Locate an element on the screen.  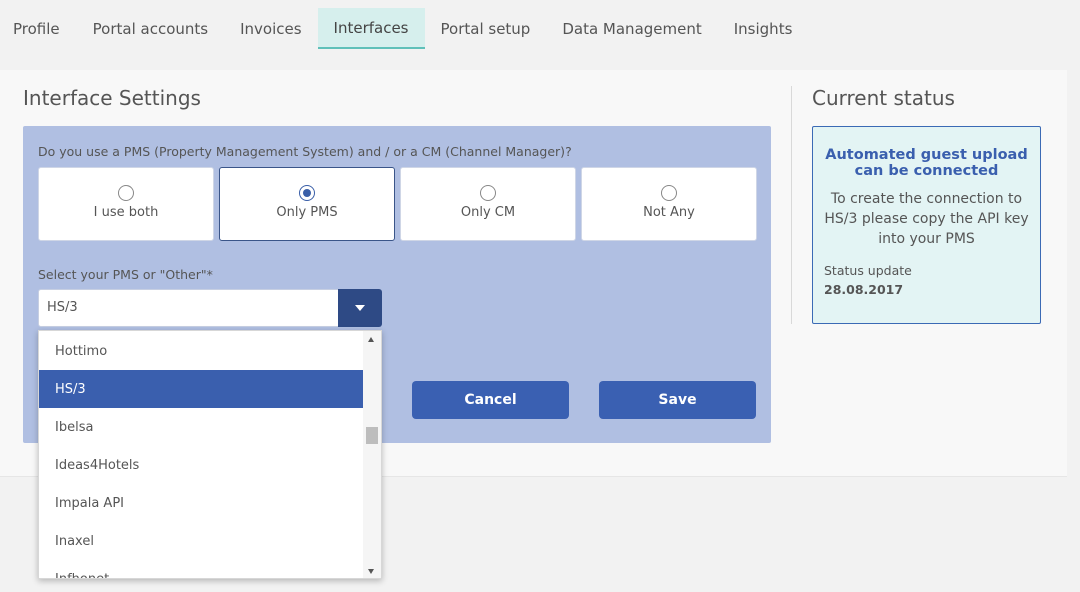
radio-only-pms is located at coordinates (307, 193).